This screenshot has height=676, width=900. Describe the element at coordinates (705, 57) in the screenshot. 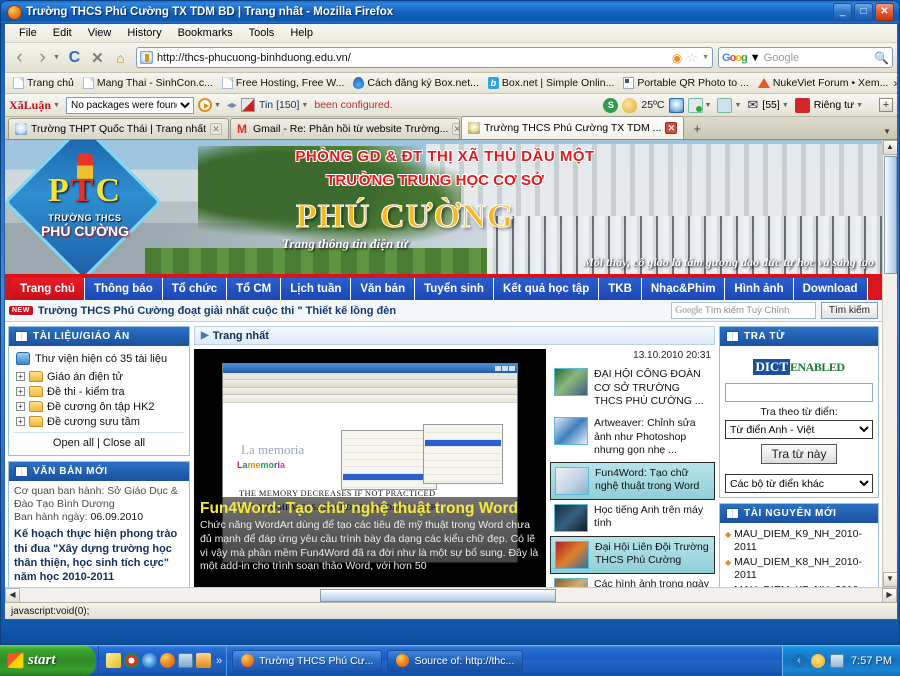

I see `urlbar-dropdown-icon: ▼` at that location.